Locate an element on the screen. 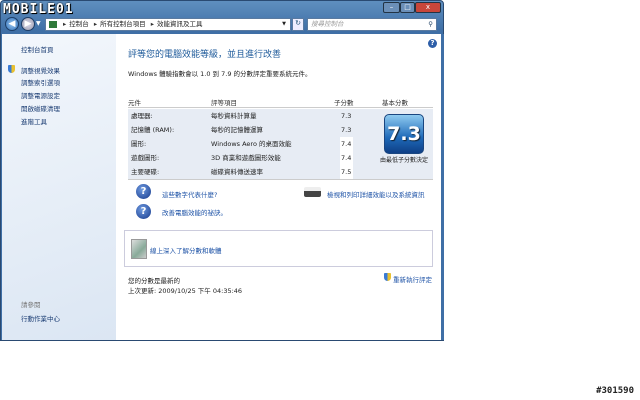  table-row: 遊戲圖形: 3D 商業和遊戲圖形效能 7.4 is located at coordinates (239, 158).